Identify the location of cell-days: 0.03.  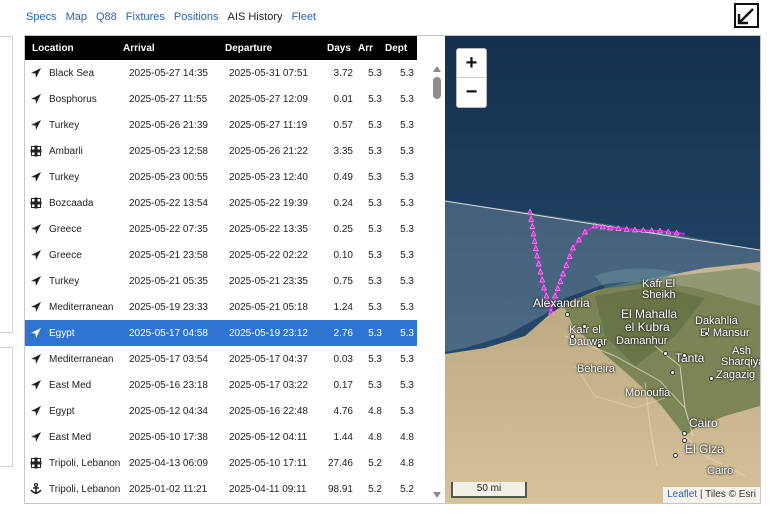
(343, 359).